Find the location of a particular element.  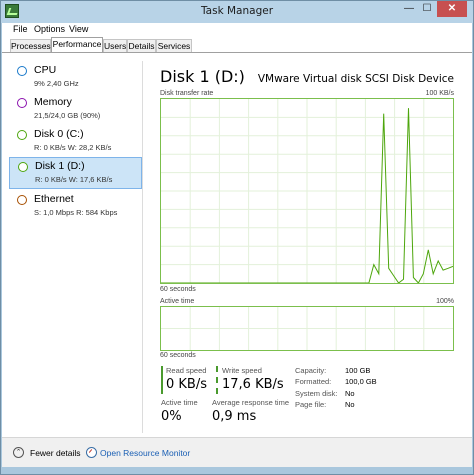

sidebar-item-label: Ethernet is located at coordinates (54, 199).